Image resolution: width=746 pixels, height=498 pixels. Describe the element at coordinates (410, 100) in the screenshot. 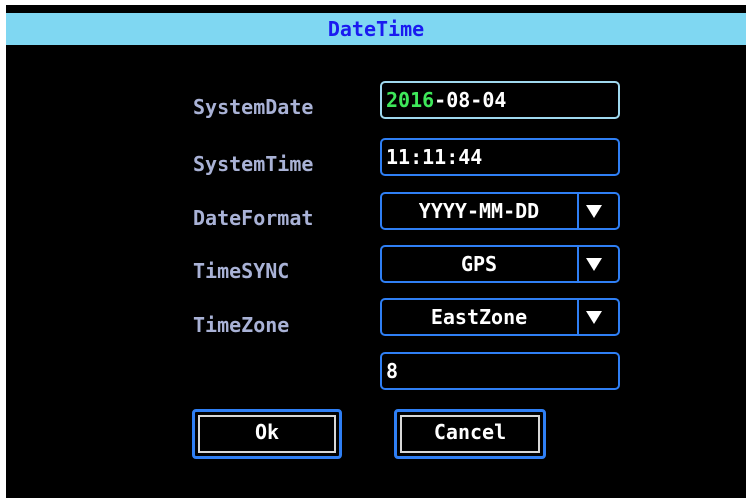

I see `system-date-year: 2016` at that location.